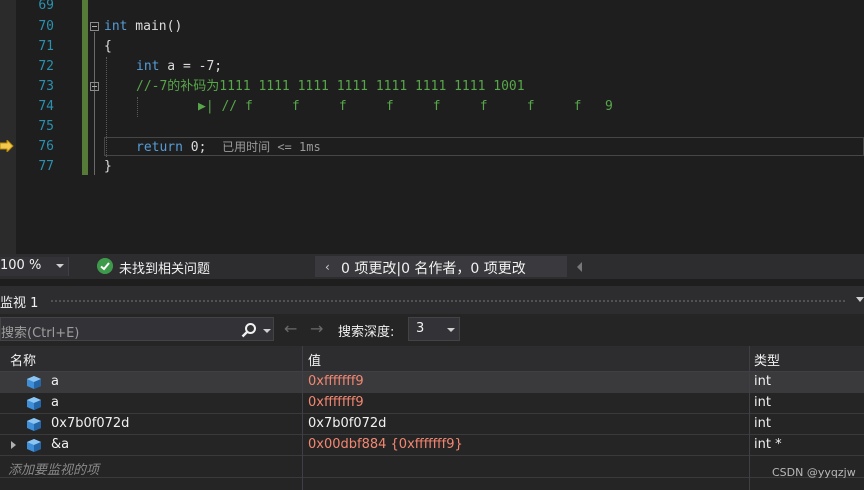  What do you see at coordinates (194, 147) in the screenshot?
I see `code-text: 0;` at bounding box center [194, 147].